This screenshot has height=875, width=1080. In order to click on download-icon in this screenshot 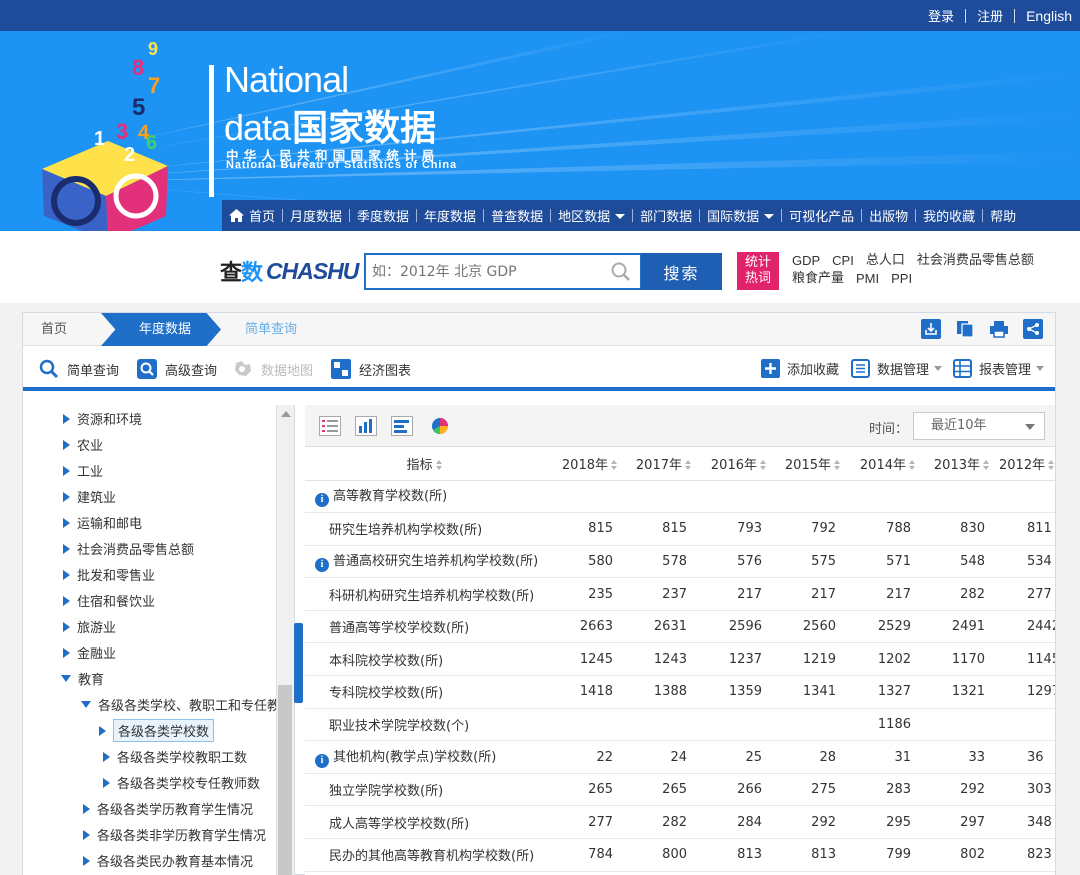, I will do `click(931, 329)`.